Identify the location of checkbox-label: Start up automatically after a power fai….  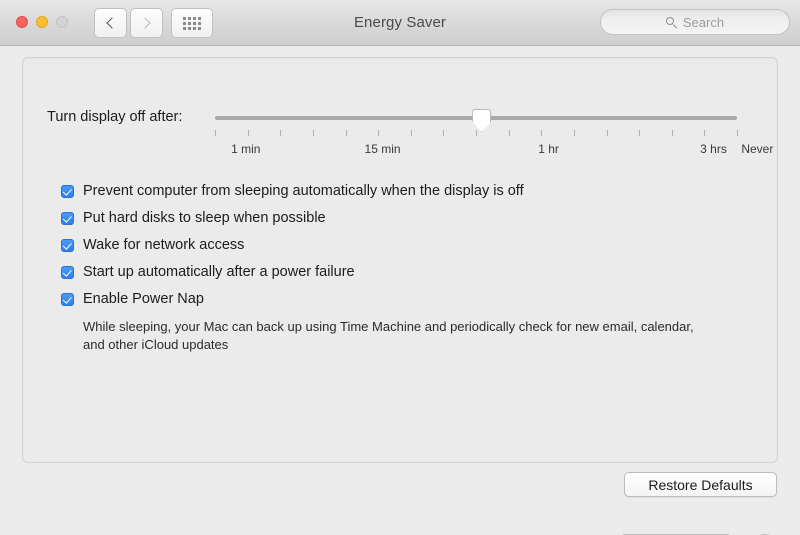
(219, 272).